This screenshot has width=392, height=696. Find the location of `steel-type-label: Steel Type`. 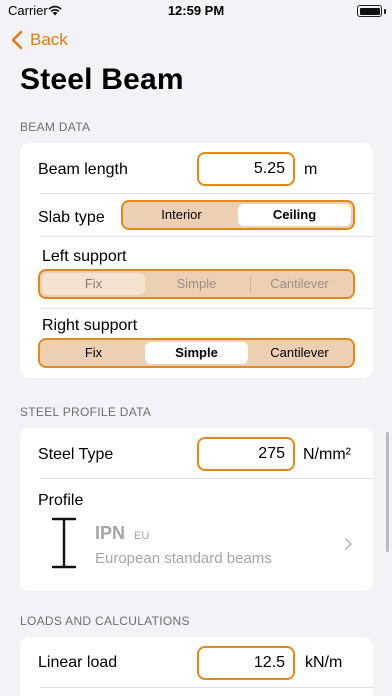

steel-type-label: Steel Type is located at coordinates (76, 454).